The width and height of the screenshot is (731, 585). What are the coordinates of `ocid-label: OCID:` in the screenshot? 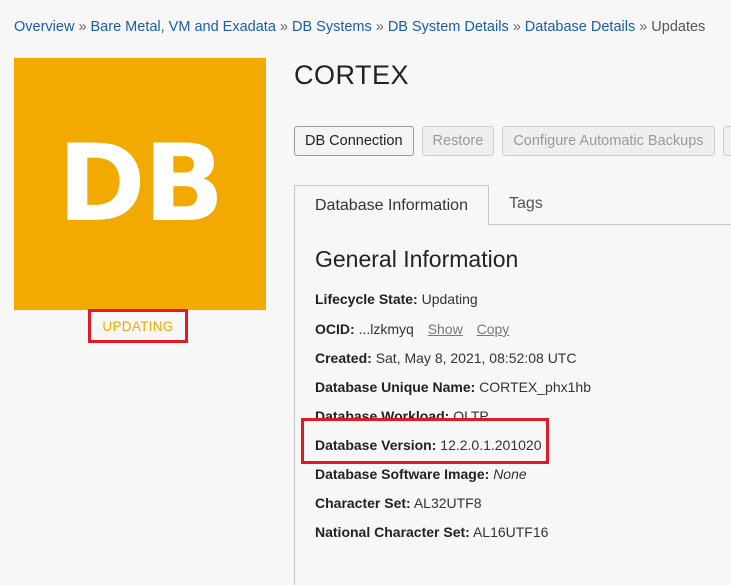 It's located at (335, 329).